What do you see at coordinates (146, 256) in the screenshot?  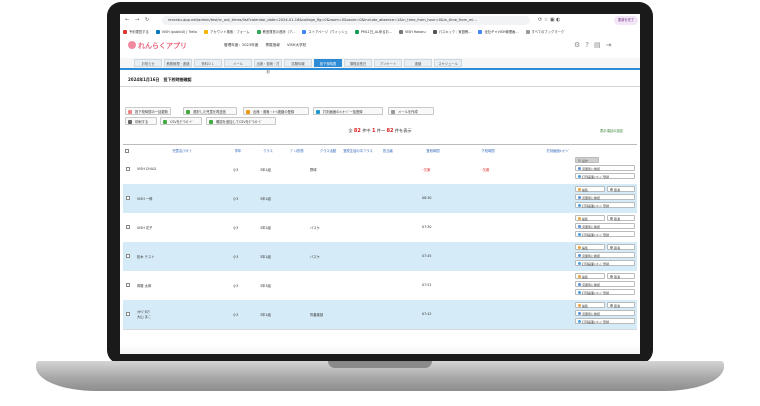 I see `student-name: 松木 テスト` at bounding box center [146, 256].